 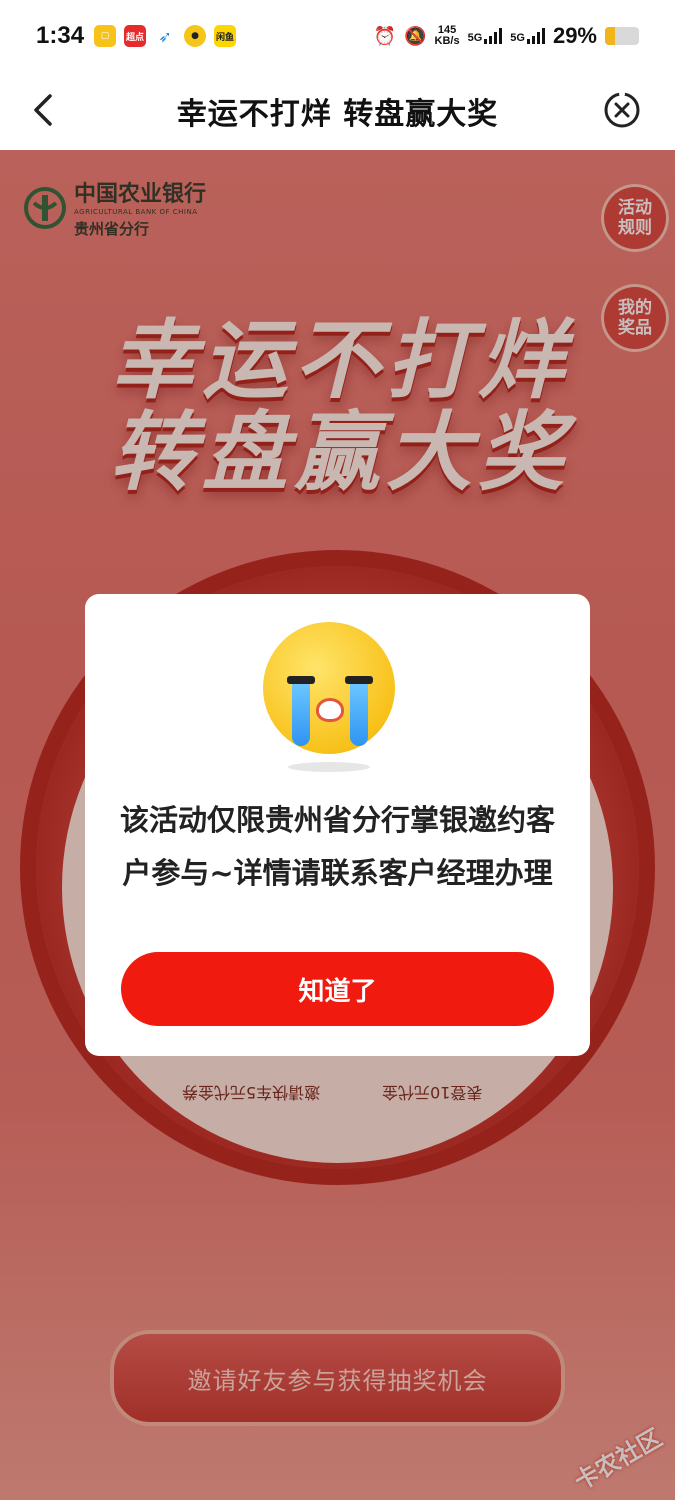 What do you see at coordinates (337, 989) in the screenshot?
I see `confirm-button: 知道了` at bounding box center [337, 989].